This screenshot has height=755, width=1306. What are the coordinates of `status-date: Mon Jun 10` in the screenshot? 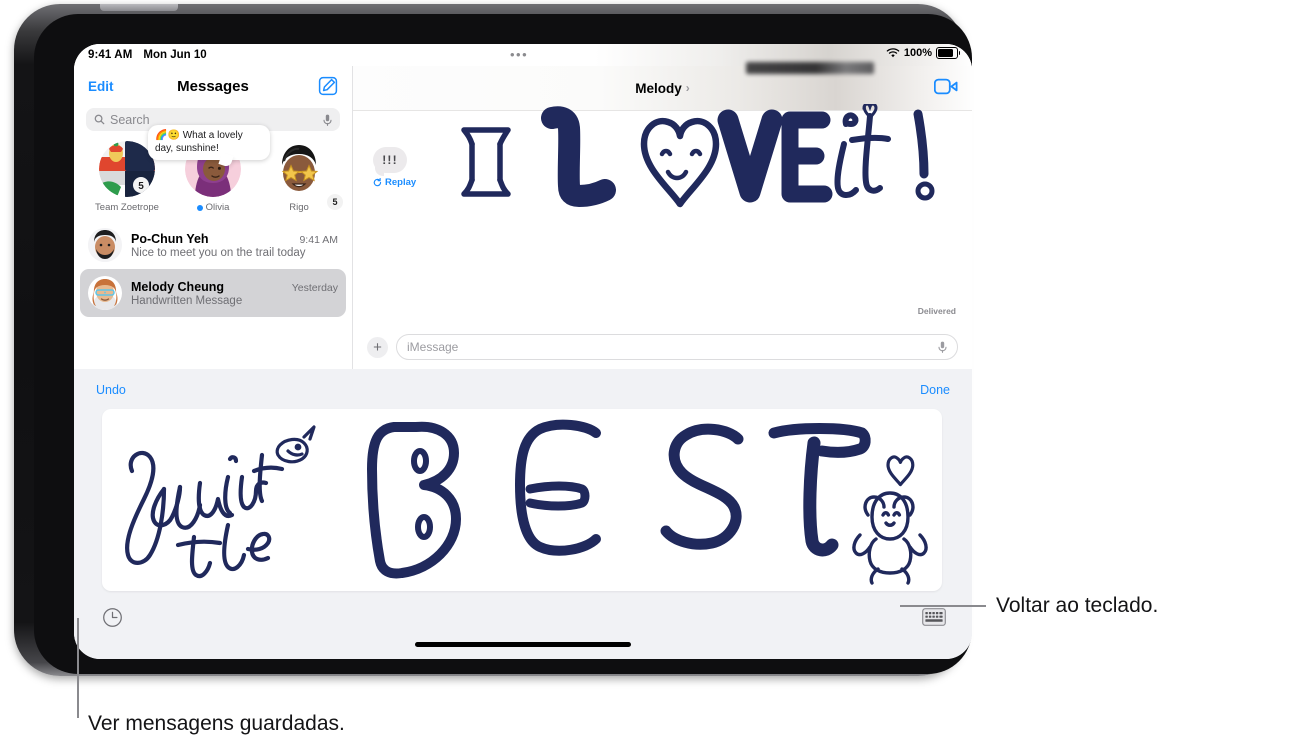 It's located at (175, 55).